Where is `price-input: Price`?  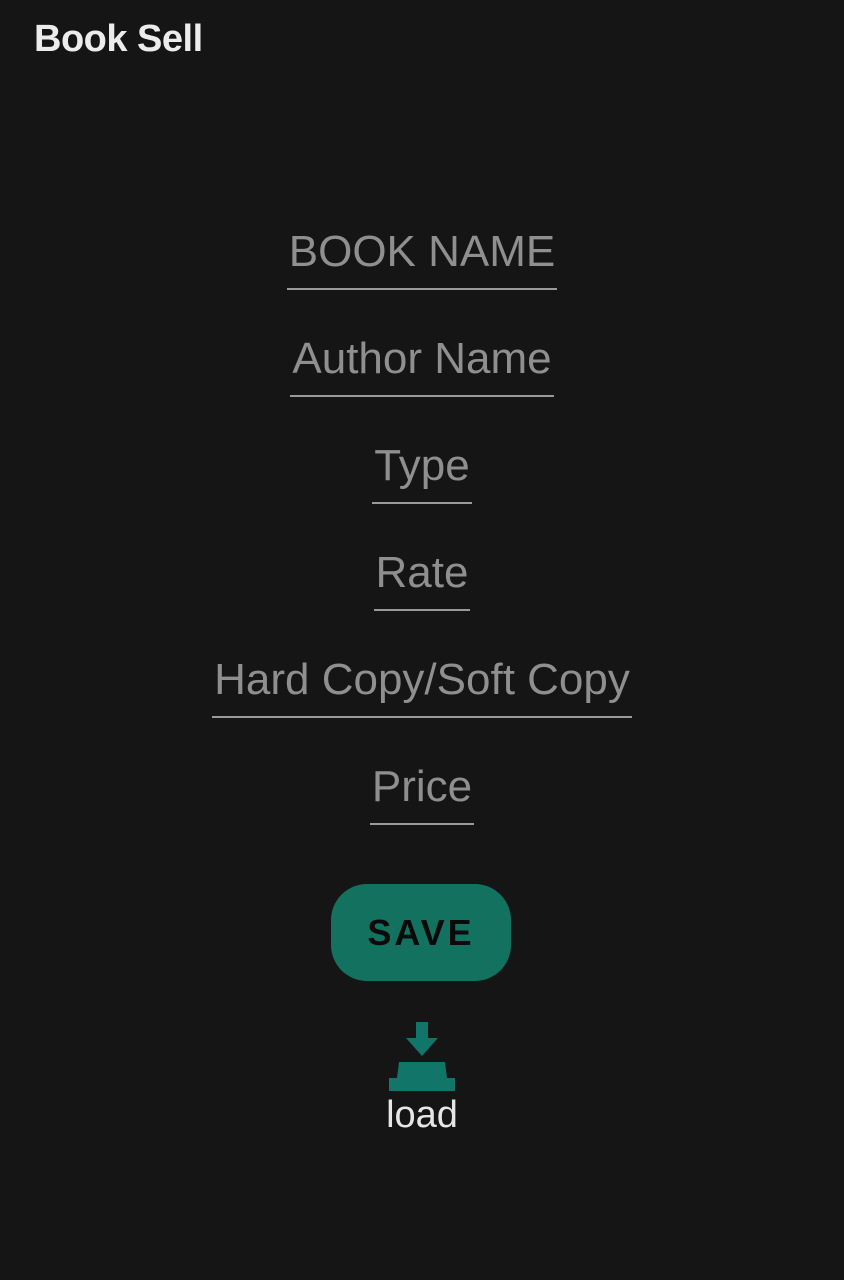
price-input: Price is located at coordinates (422, 791).